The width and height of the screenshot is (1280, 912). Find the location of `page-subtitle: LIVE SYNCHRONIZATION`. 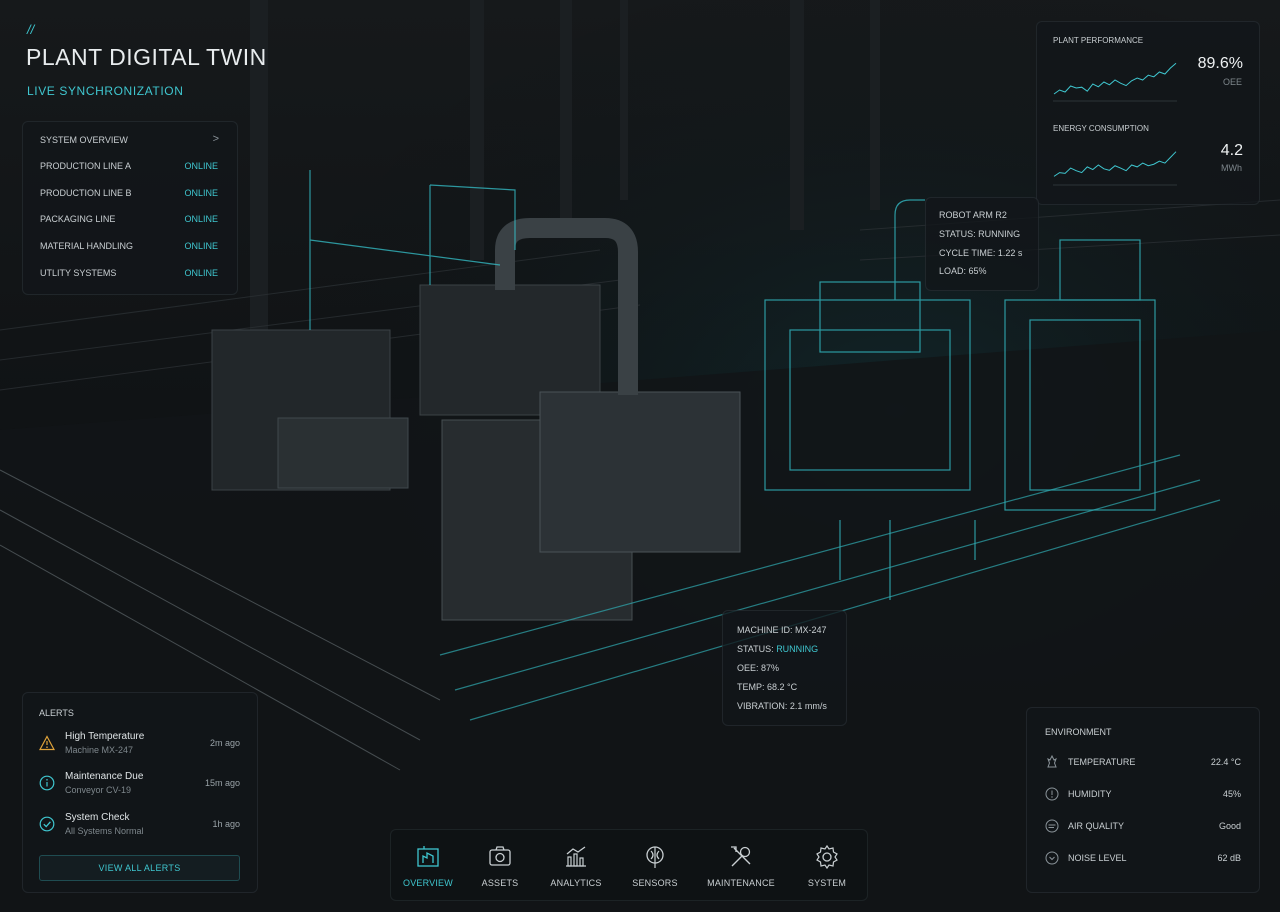

page-subtitle: LIVE SYNCHRONIZATION is located at coordinates (105, 91).